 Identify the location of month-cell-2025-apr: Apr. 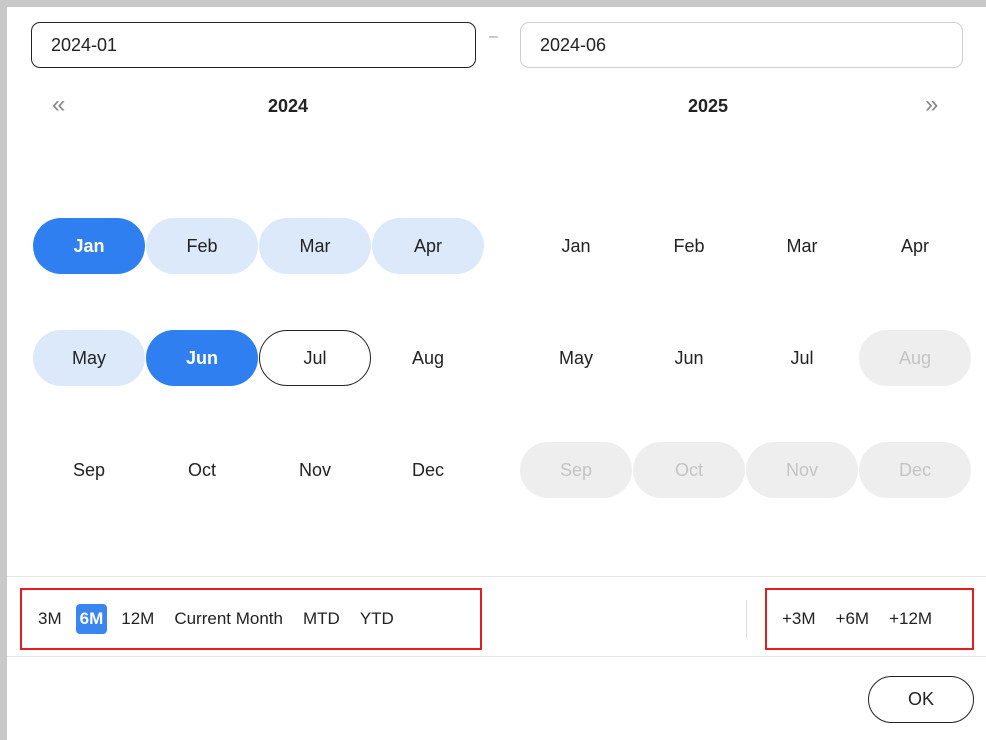
(915, 246).